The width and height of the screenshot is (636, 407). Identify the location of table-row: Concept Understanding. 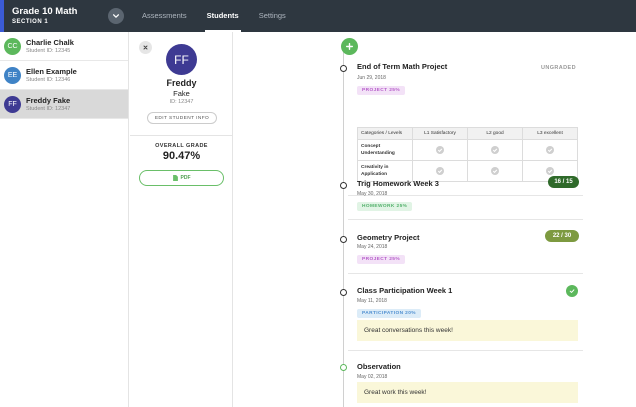
(467, 150).